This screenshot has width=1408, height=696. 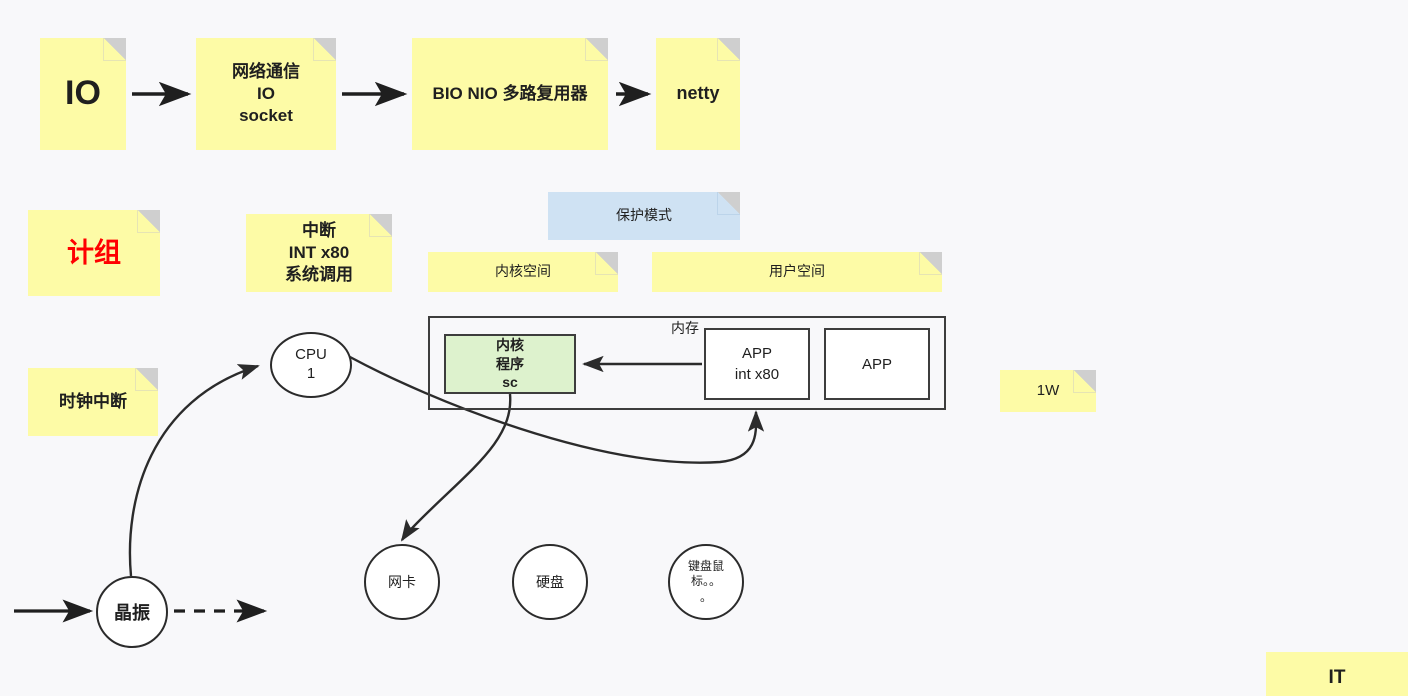 I want to click on app-syscall-label: APP int x80, so click(x=757, y=364).